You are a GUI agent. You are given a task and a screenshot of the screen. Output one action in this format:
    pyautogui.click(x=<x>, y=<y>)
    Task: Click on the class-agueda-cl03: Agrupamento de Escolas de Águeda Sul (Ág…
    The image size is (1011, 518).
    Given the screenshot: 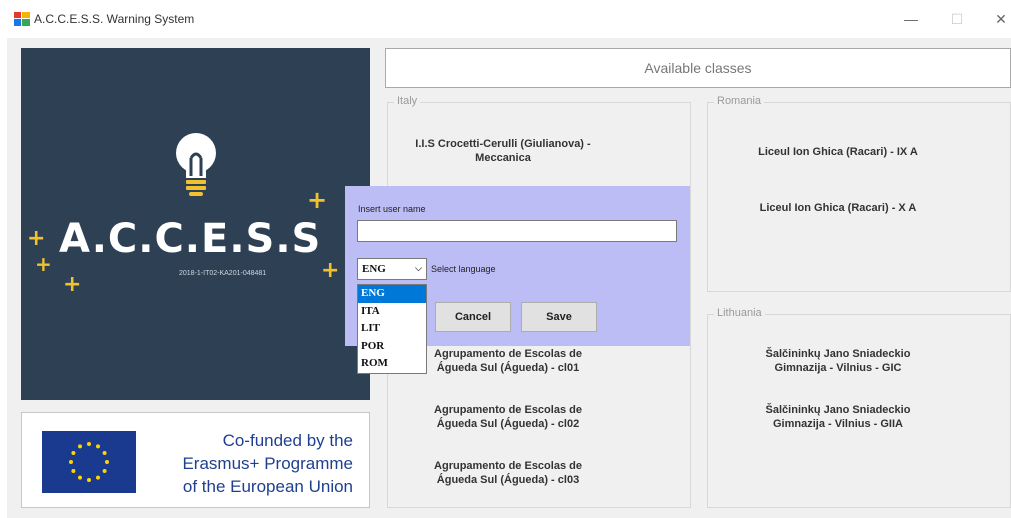 What is the action you would take?
    pyautogui.click(x=508, y=473)
    